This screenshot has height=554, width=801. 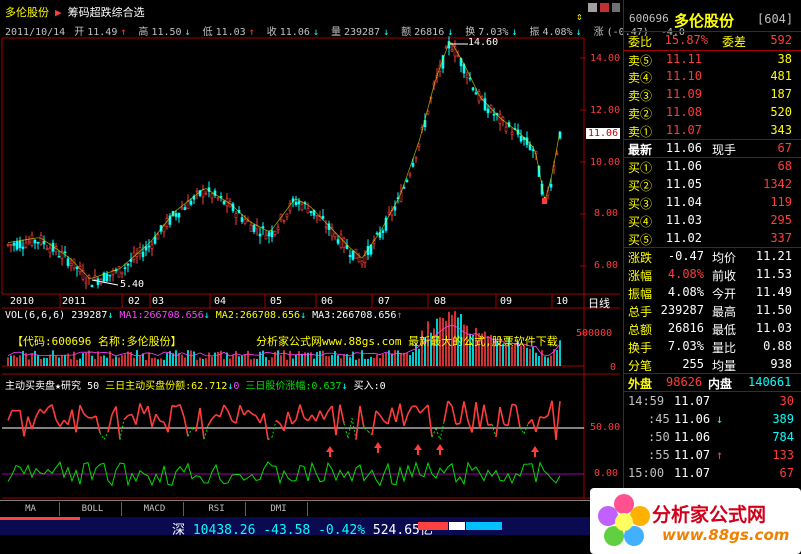 What do you see at coordinates (74, 301) in the screenshot?
I see `time-axis-label: 2011` at bounding box center [74, 301].